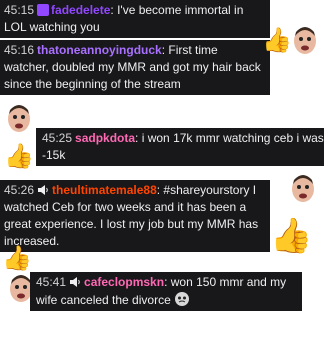 Image resolution: width=324 pixels, height=338 pixels. I want to click on username: sadpkdota, so click(105, 138).